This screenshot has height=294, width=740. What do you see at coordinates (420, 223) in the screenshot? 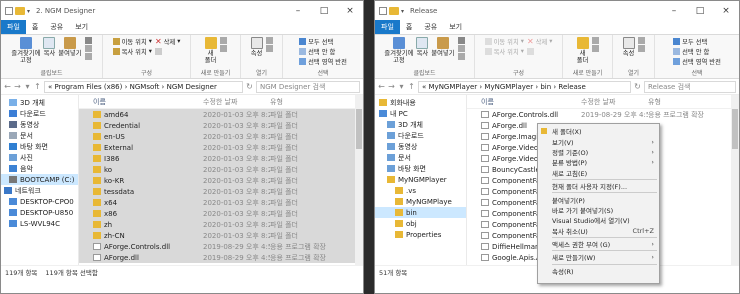
I see `nav-item: obj` at bounding box center [420, 223].